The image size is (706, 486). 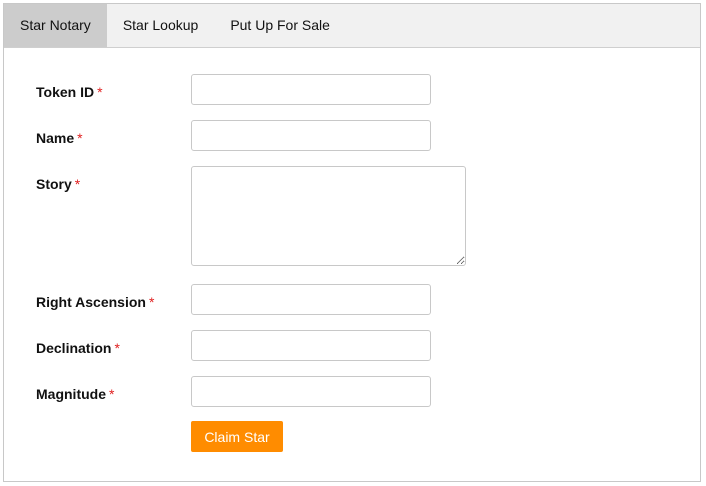 I want to click on name-input, so click(x=311, y=135).